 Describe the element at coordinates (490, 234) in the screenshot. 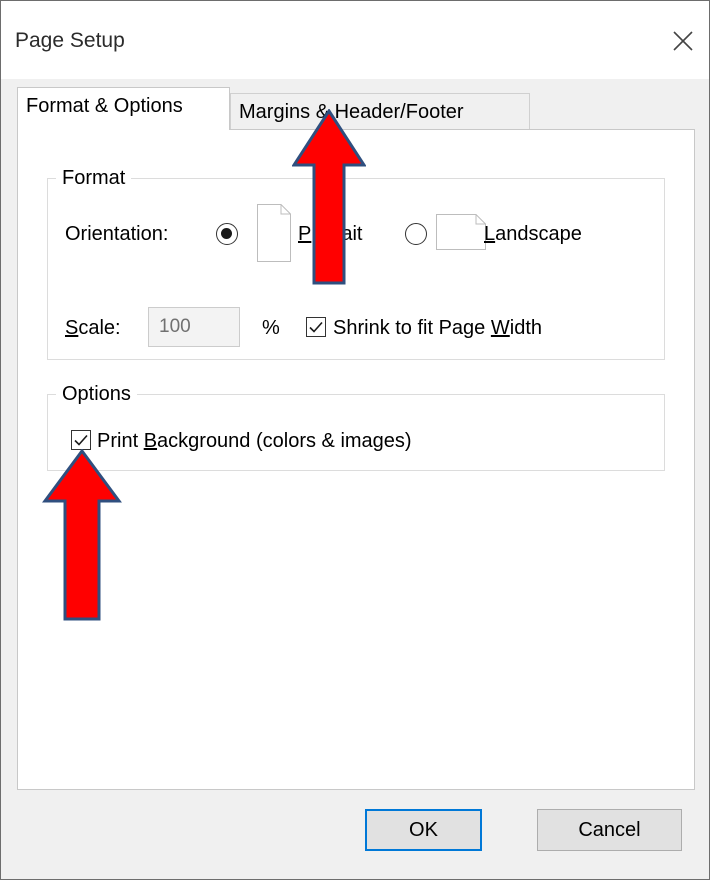

I see `landscape-label-accel: L` at that location.